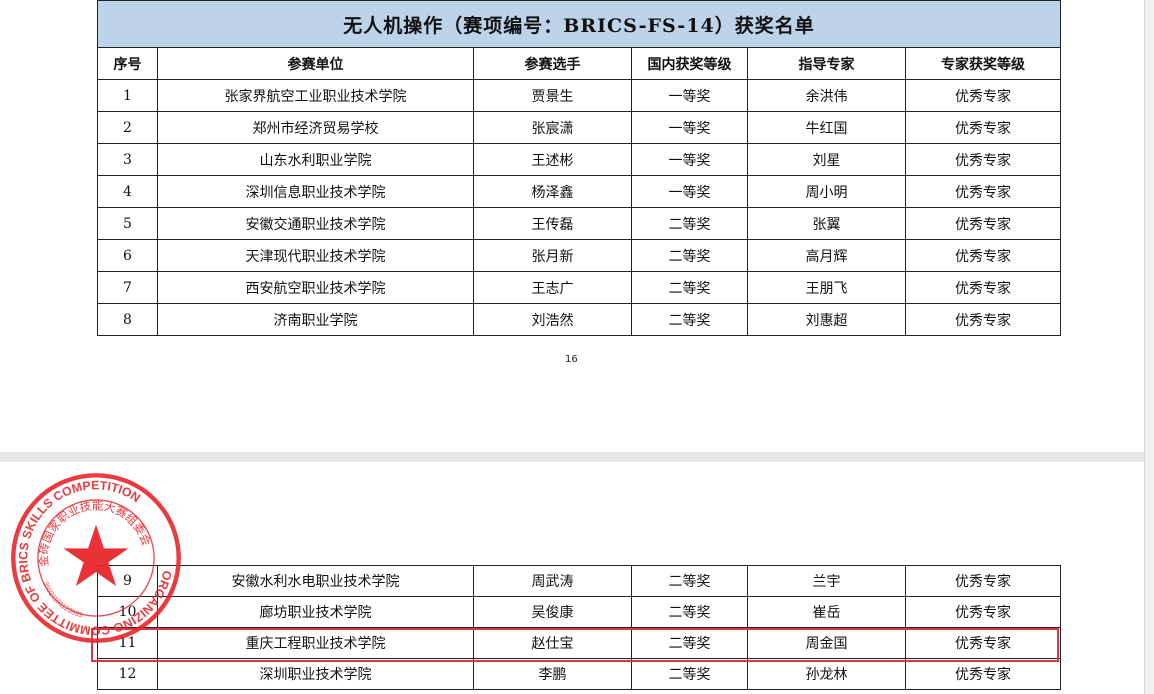 The image size is (1154, 694). Describe the element at coordinates (127, 127) in the screenshot. I see `cell-index: 2` at that location.